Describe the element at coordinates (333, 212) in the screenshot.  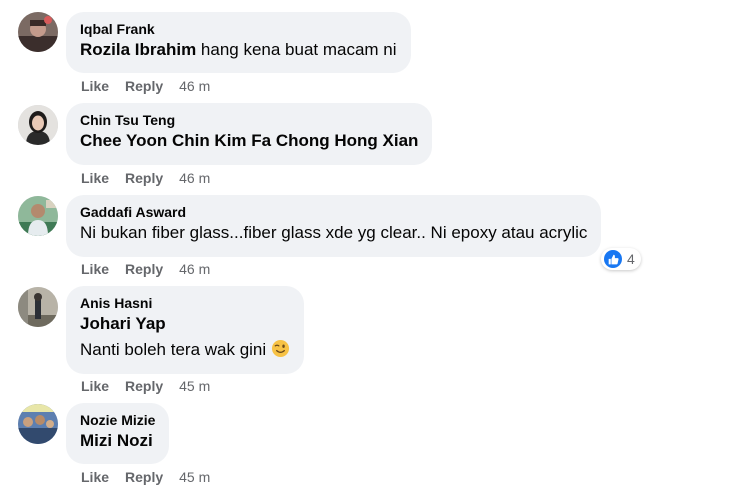
I see `comment-author: Gaddafi Asward` at that location.